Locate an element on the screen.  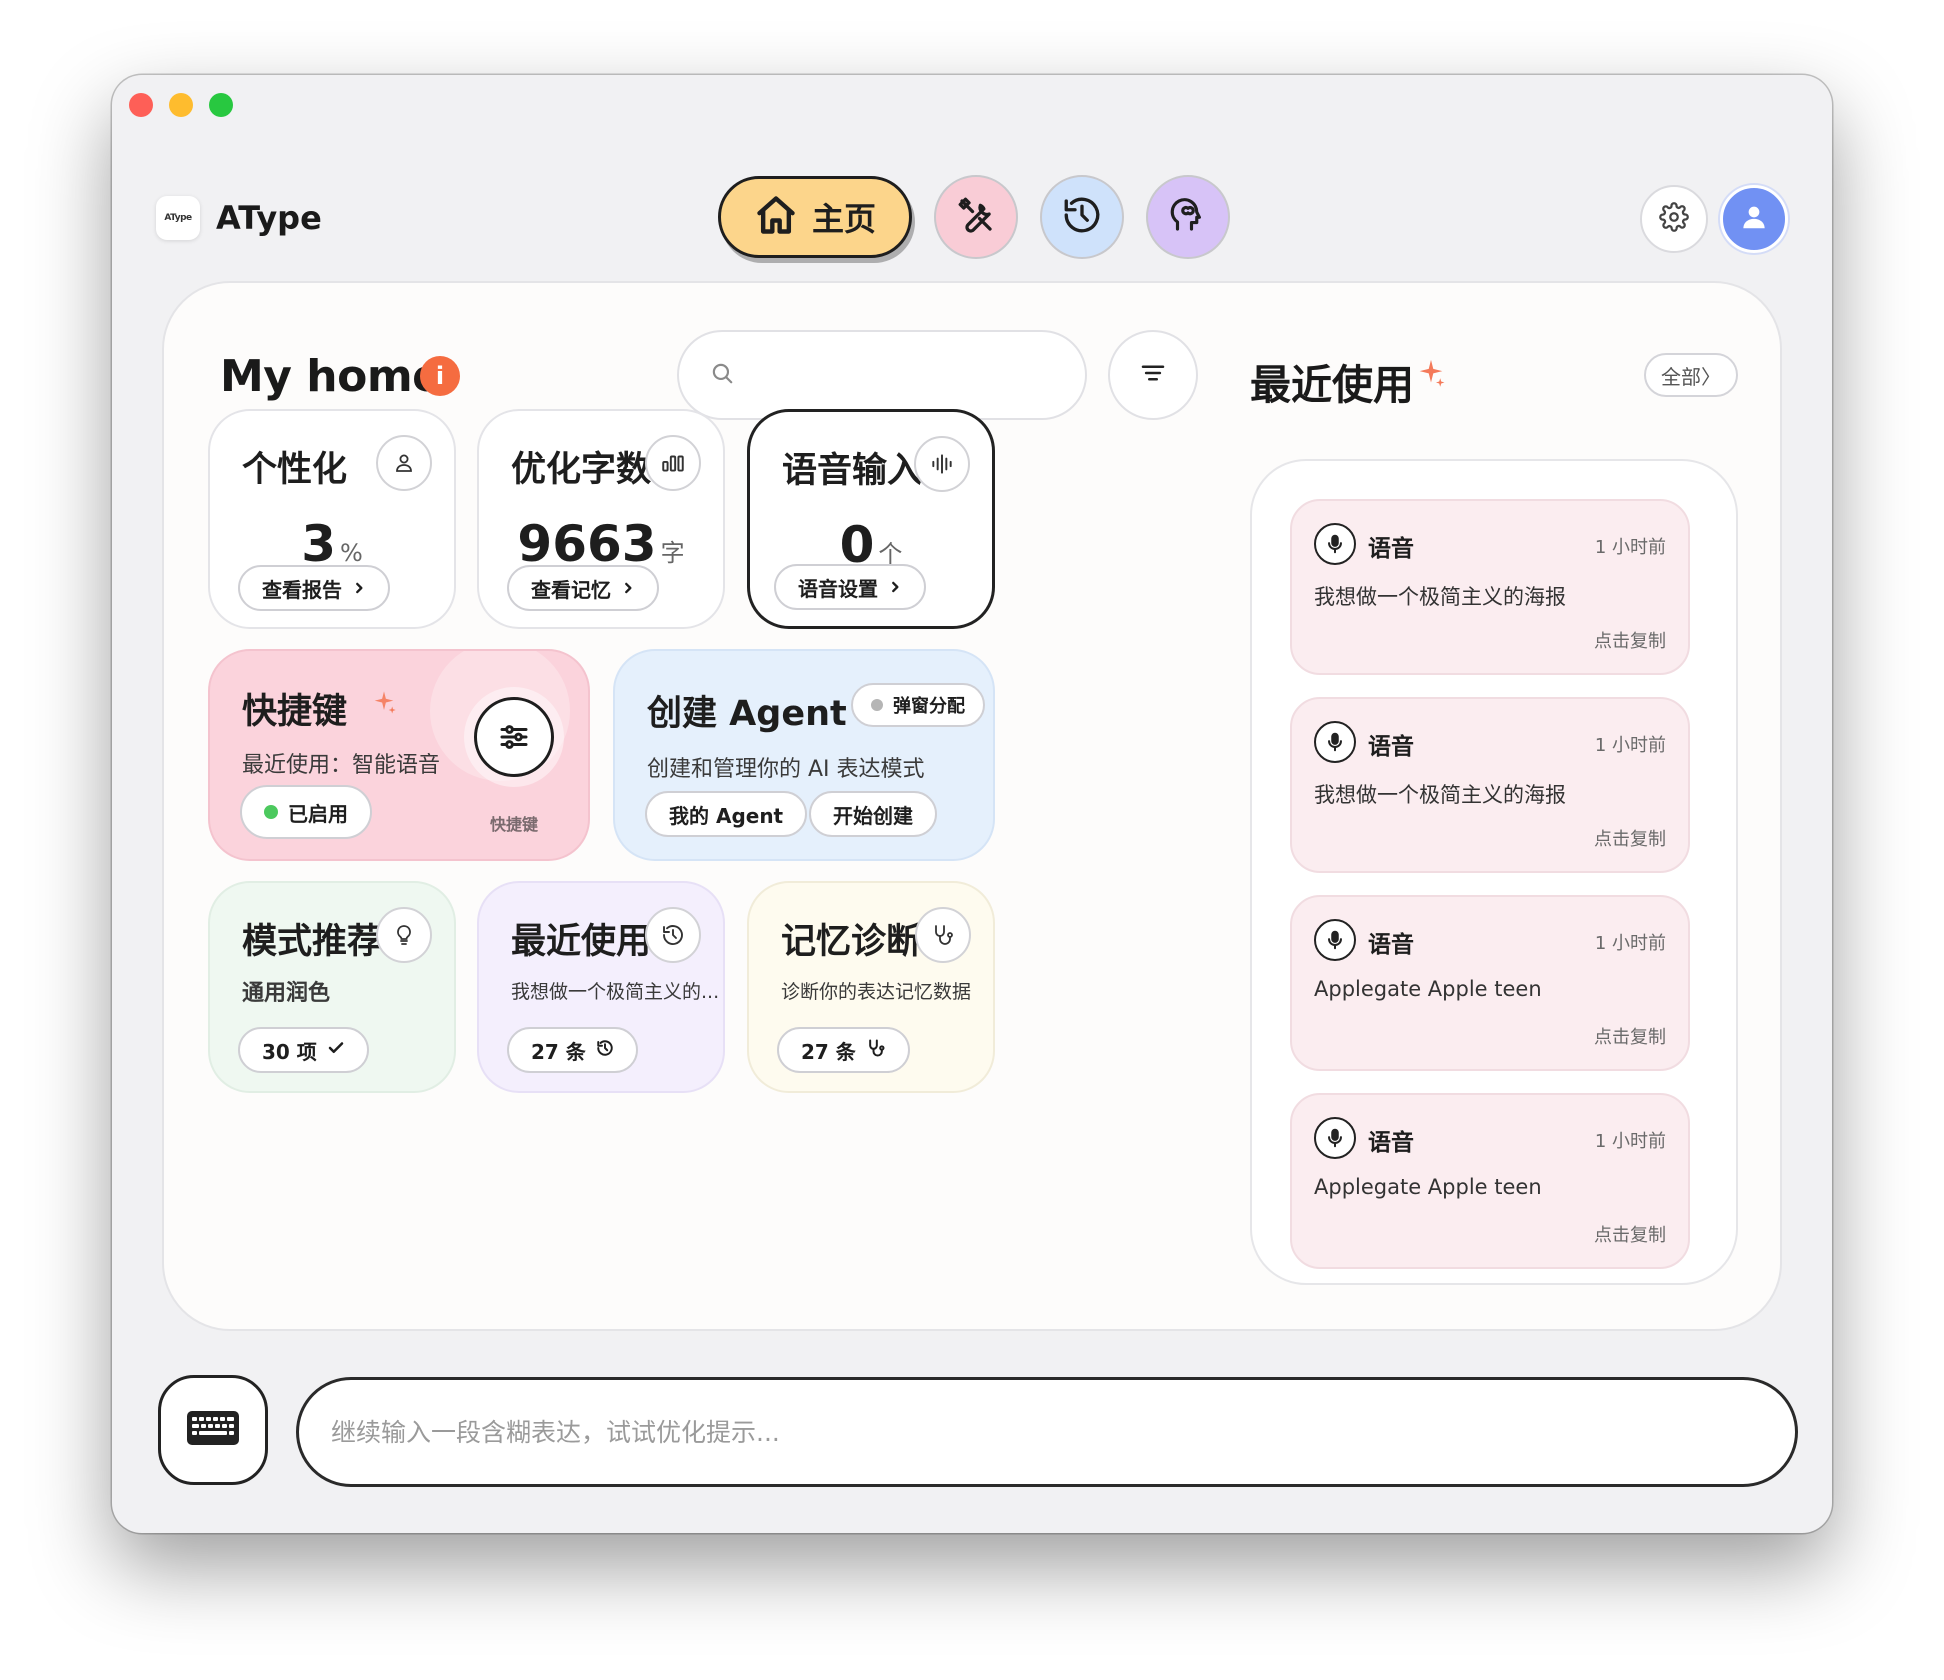
prompt-input is located at coordinates (1063, 1432).